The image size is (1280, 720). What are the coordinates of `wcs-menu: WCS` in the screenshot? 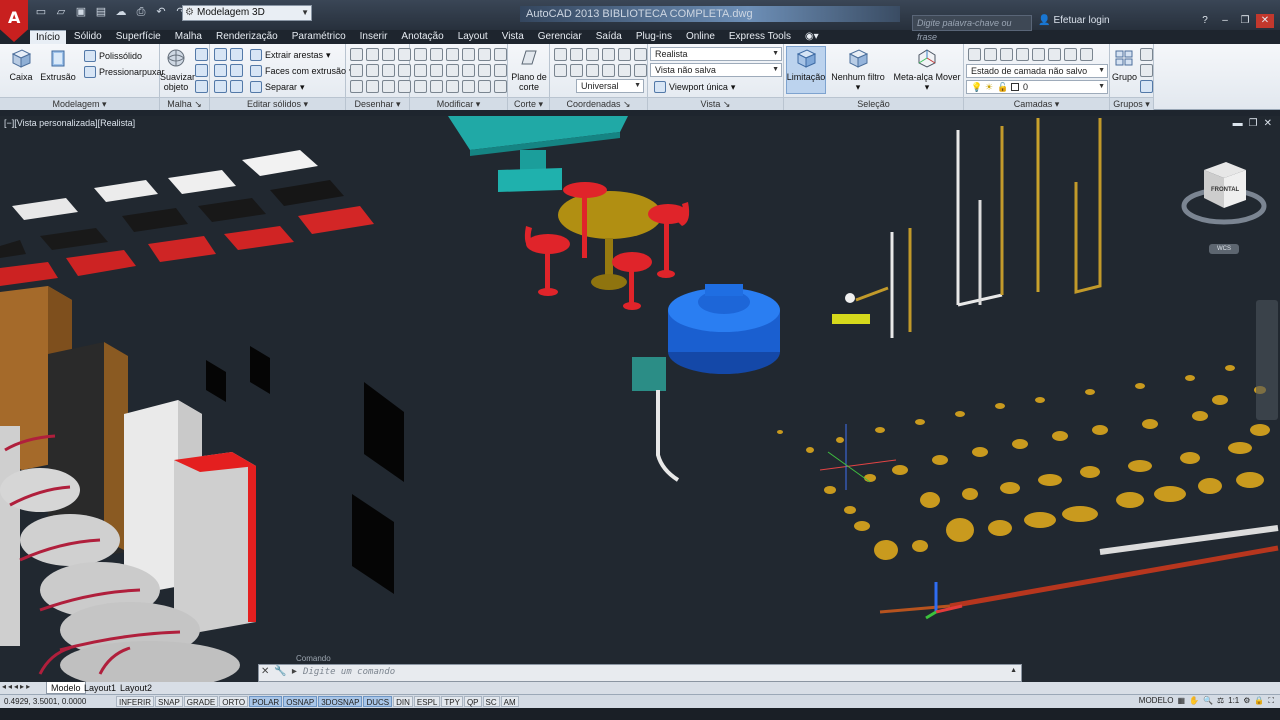 It's located at (1224, 249).